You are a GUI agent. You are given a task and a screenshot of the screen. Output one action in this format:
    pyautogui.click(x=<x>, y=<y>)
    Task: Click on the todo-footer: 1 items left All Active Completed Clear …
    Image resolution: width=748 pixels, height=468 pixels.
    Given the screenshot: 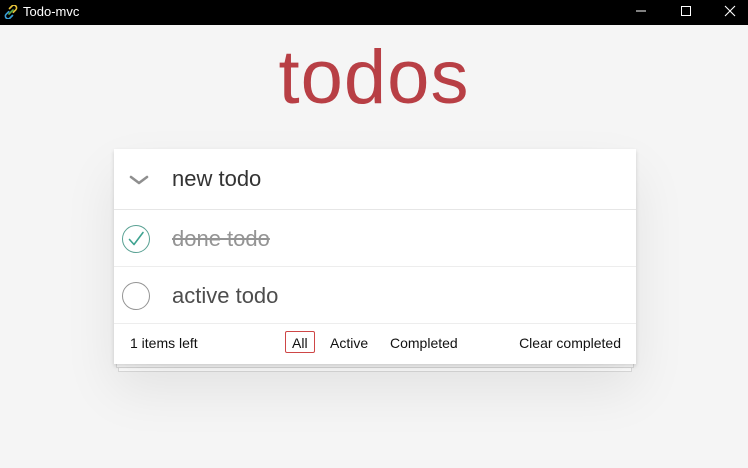 What is the action you would take?
    pyautogui.click(x=375, y=344)
    